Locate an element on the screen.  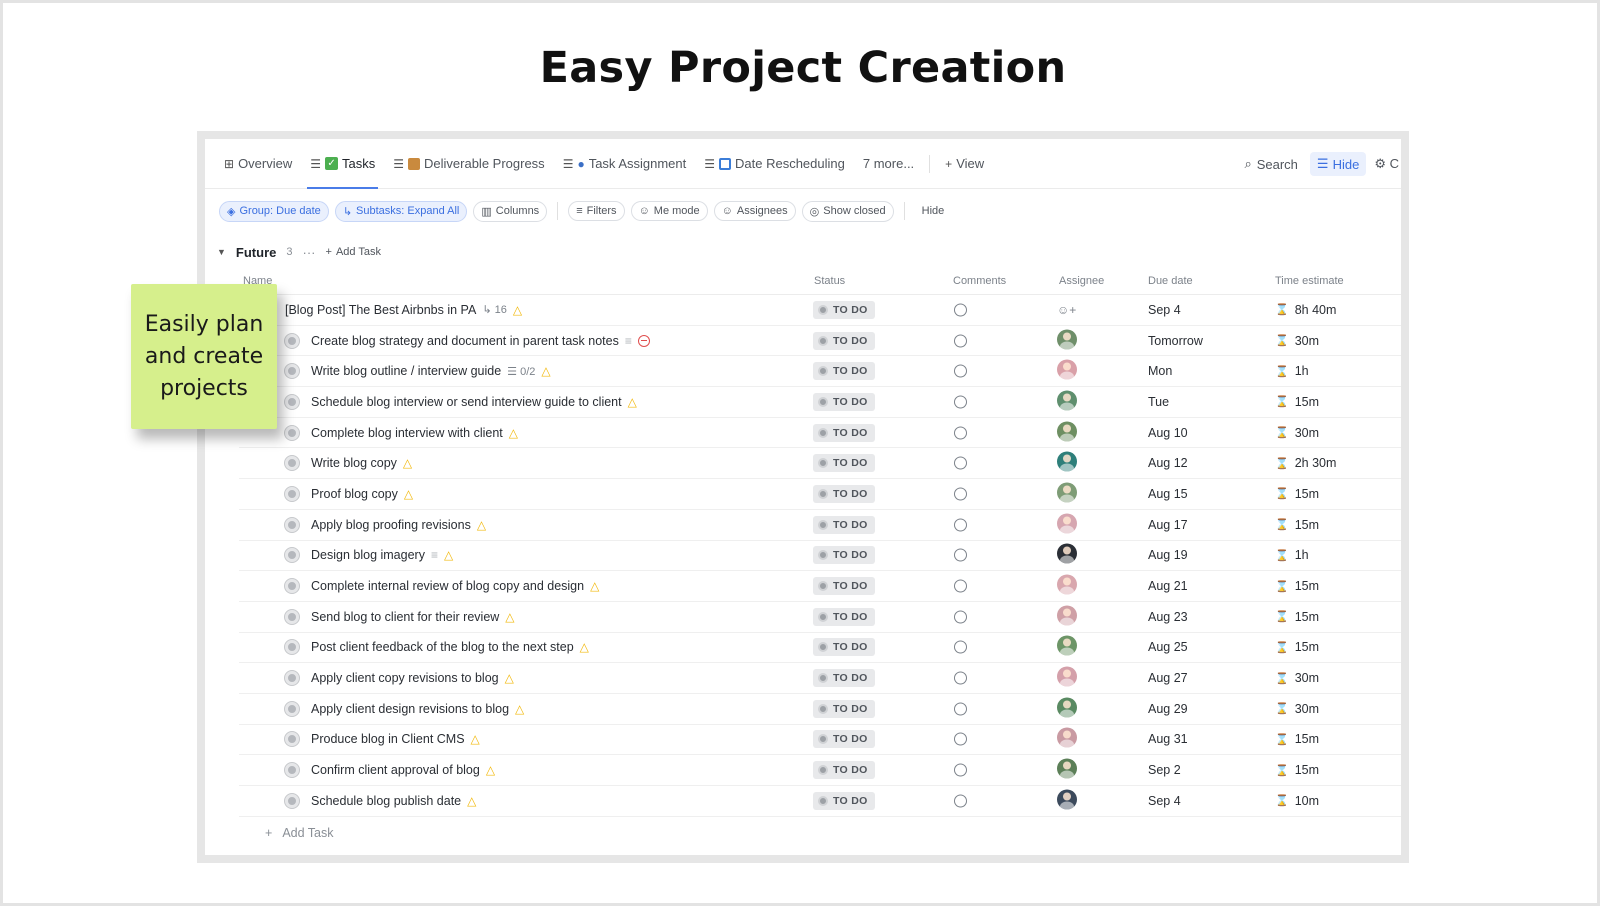
column-header-assignee: Assignee is located at coordinates (1081, 281).